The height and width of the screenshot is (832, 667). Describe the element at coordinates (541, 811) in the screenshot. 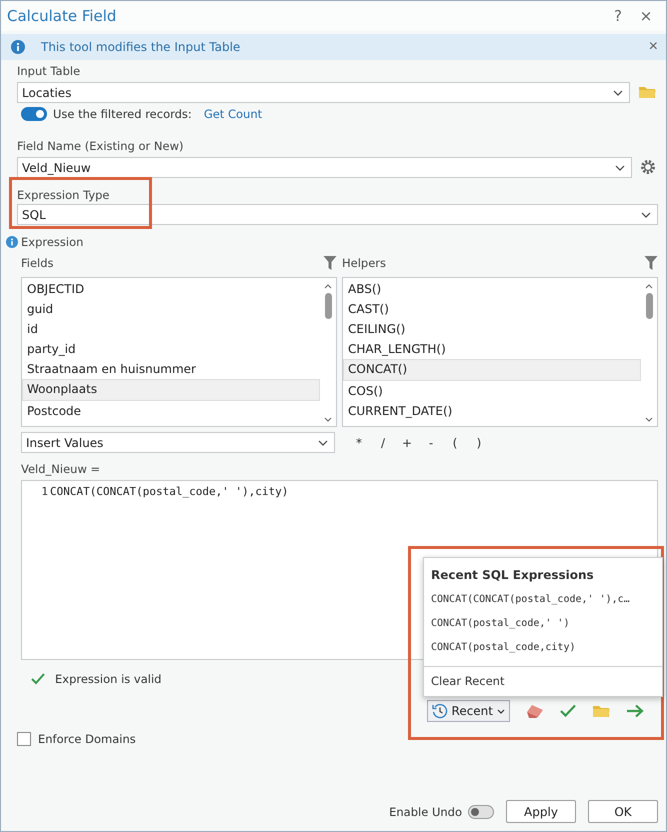

I see `dialog-button: Apply` at that location.